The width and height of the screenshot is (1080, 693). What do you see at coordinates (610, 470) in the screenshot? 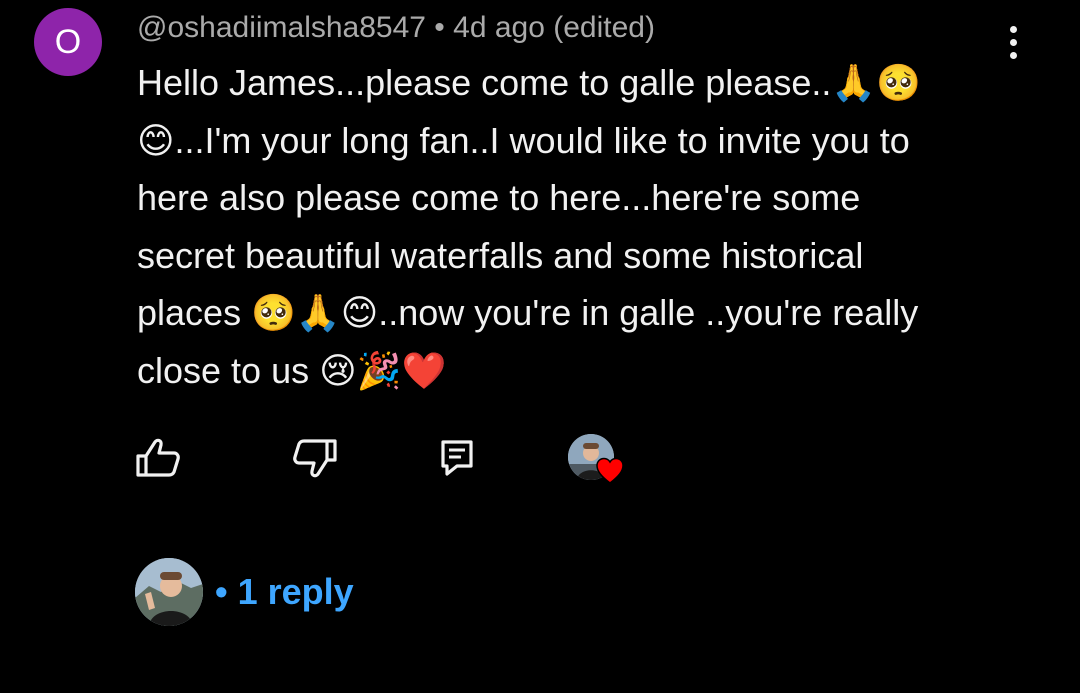
I see `creator-heart-icon` at bounding box center [610, 470].